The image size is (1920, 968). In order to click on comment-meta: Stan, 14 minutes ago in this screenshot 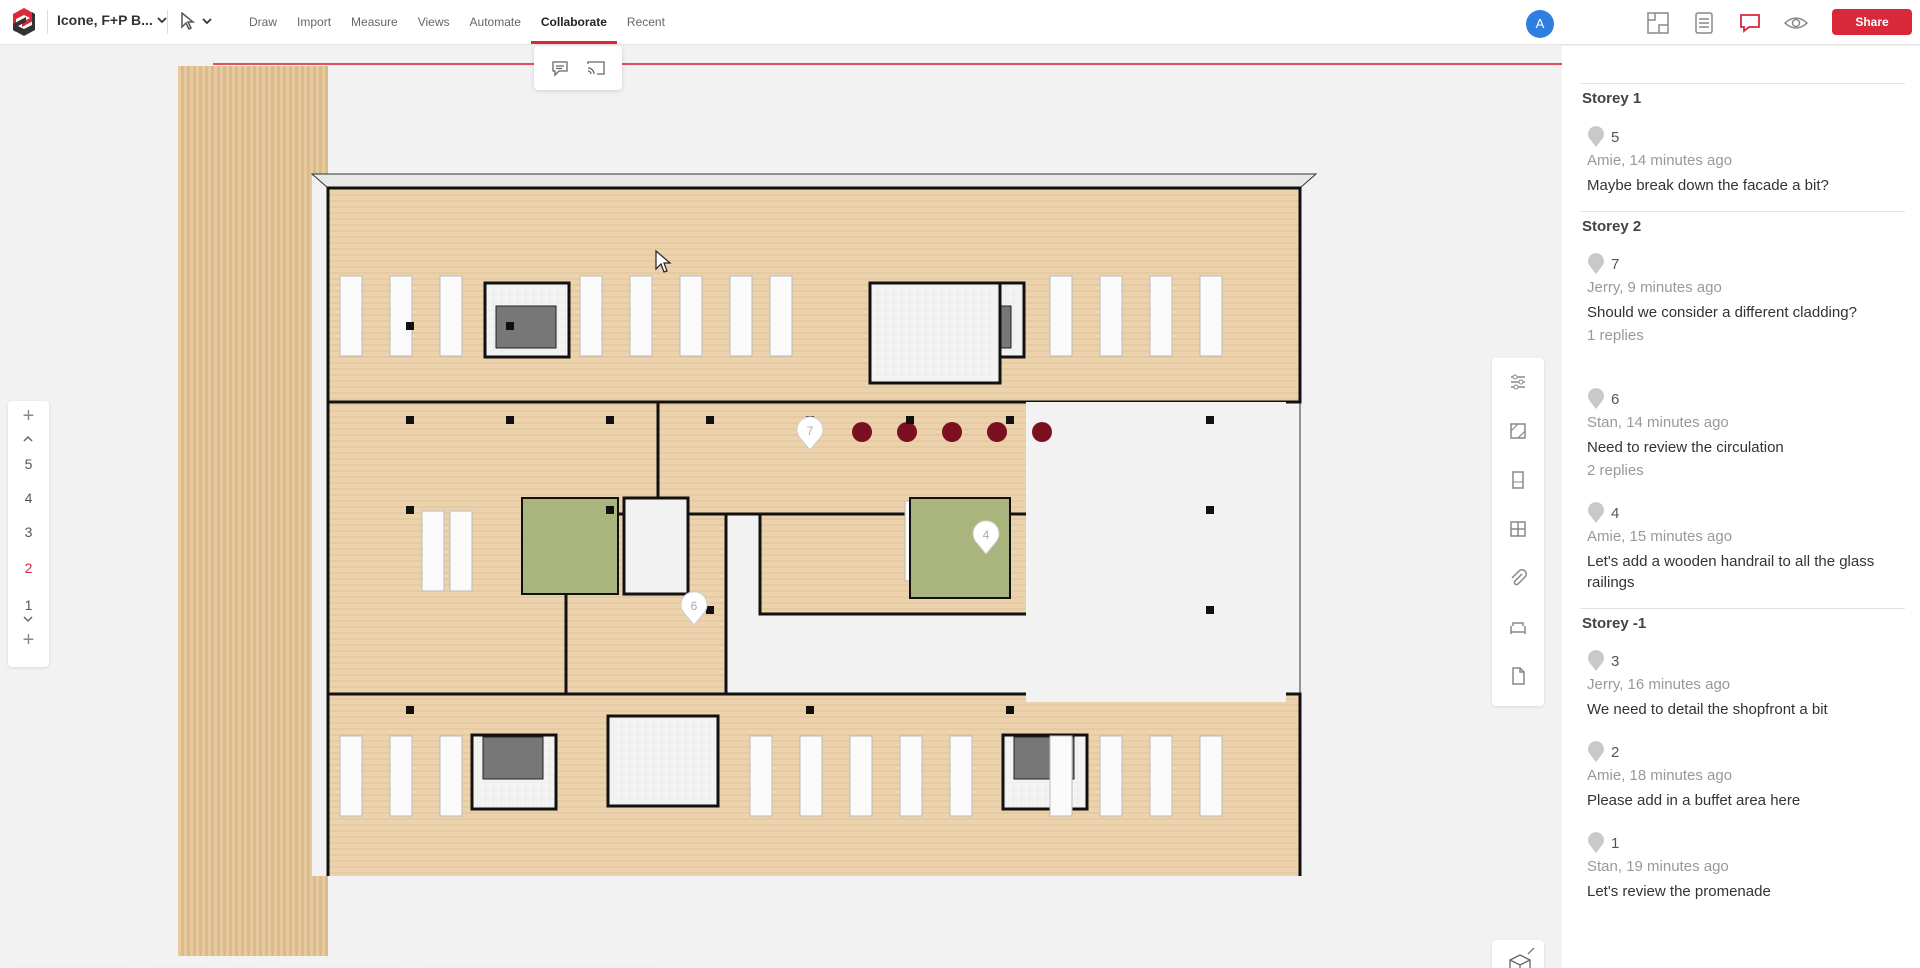, I will do `click(1658, 422)`.